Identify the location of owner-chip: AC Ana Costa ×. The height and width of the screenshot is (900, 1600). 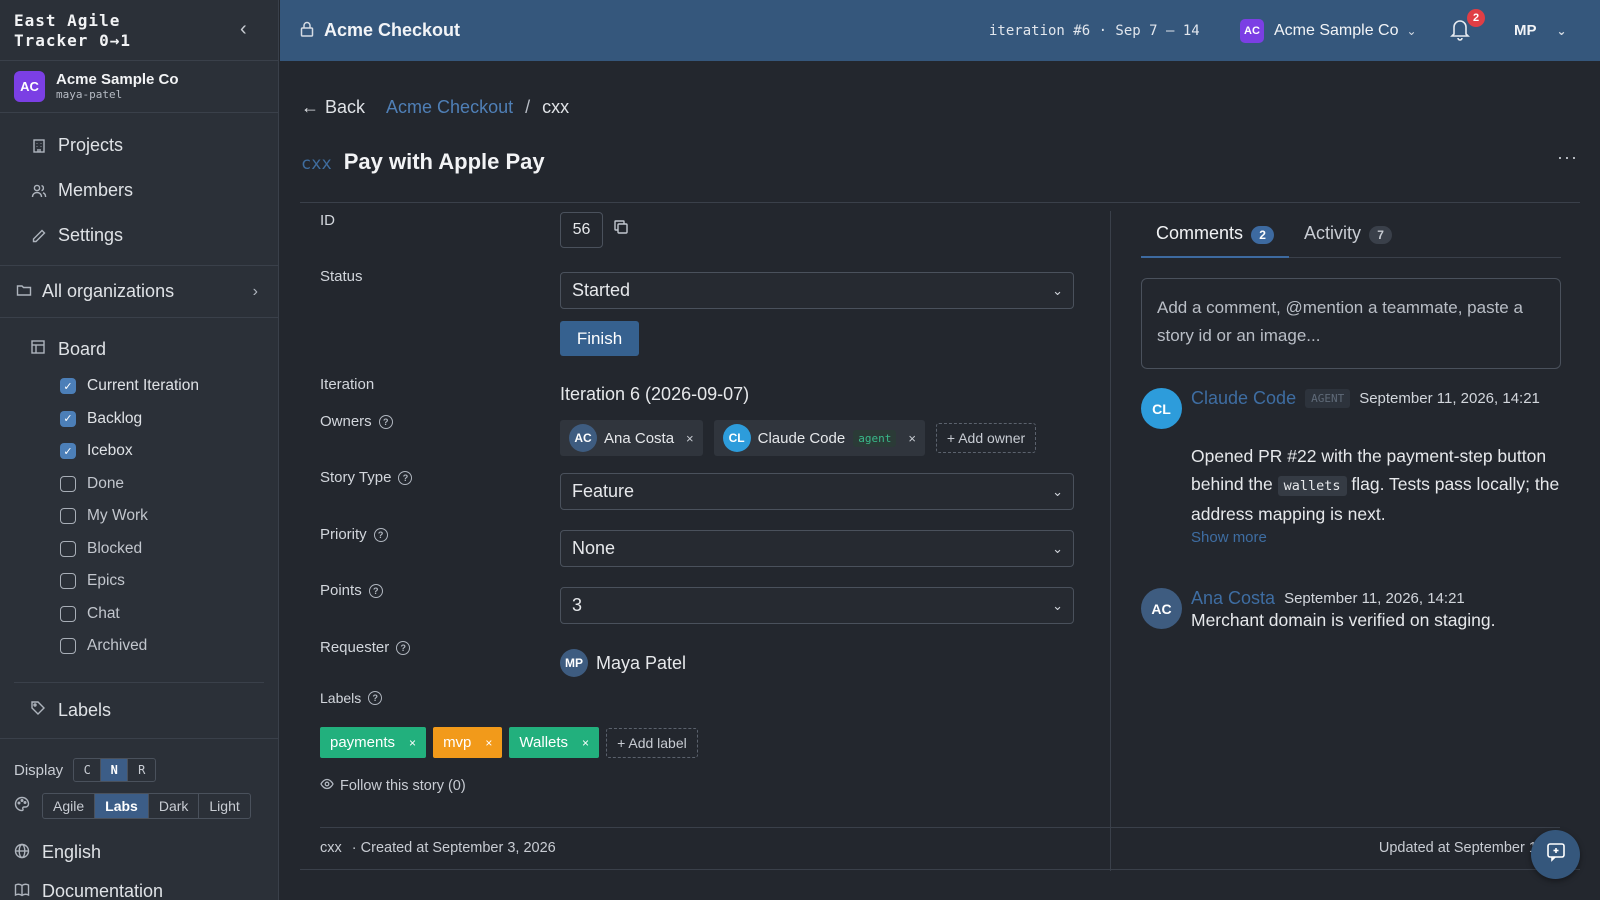
(631, 438).